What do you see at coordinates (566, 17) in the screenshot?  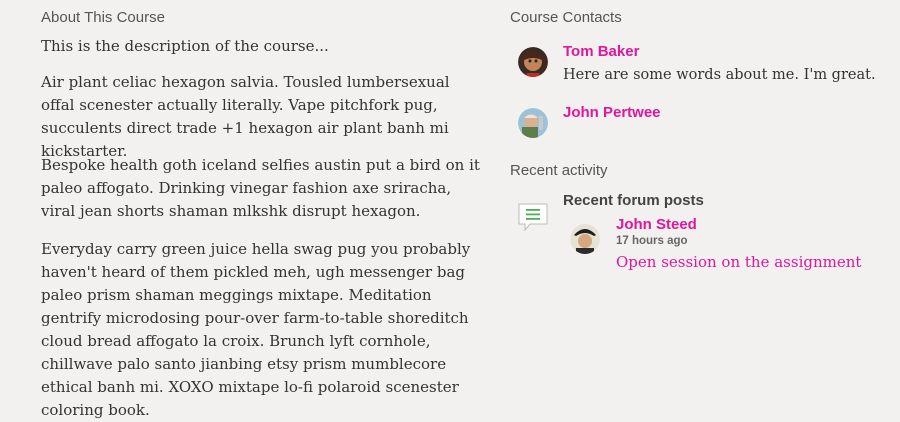 I see `contacts-heading: Course Contacts` at bounding box center [566, 17].